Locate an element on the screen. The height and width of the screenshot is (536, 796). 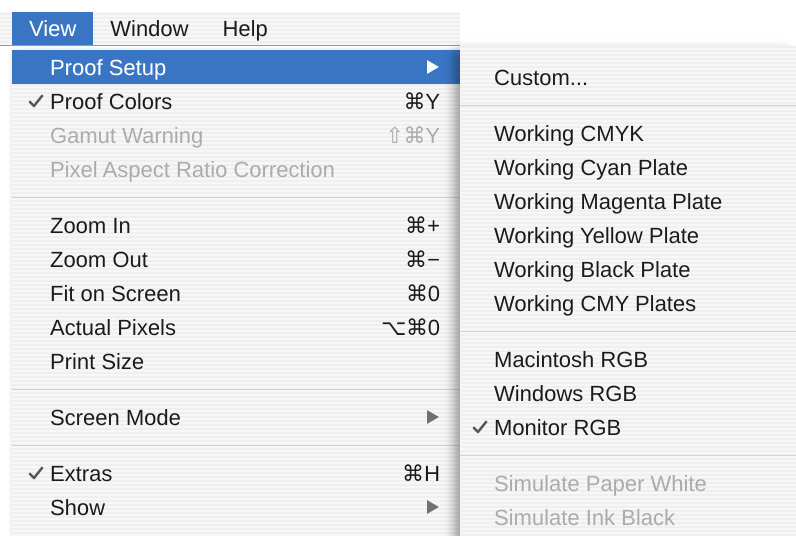
menu-item: Zoom In ⌘+ is located at coordinates (236, 225).